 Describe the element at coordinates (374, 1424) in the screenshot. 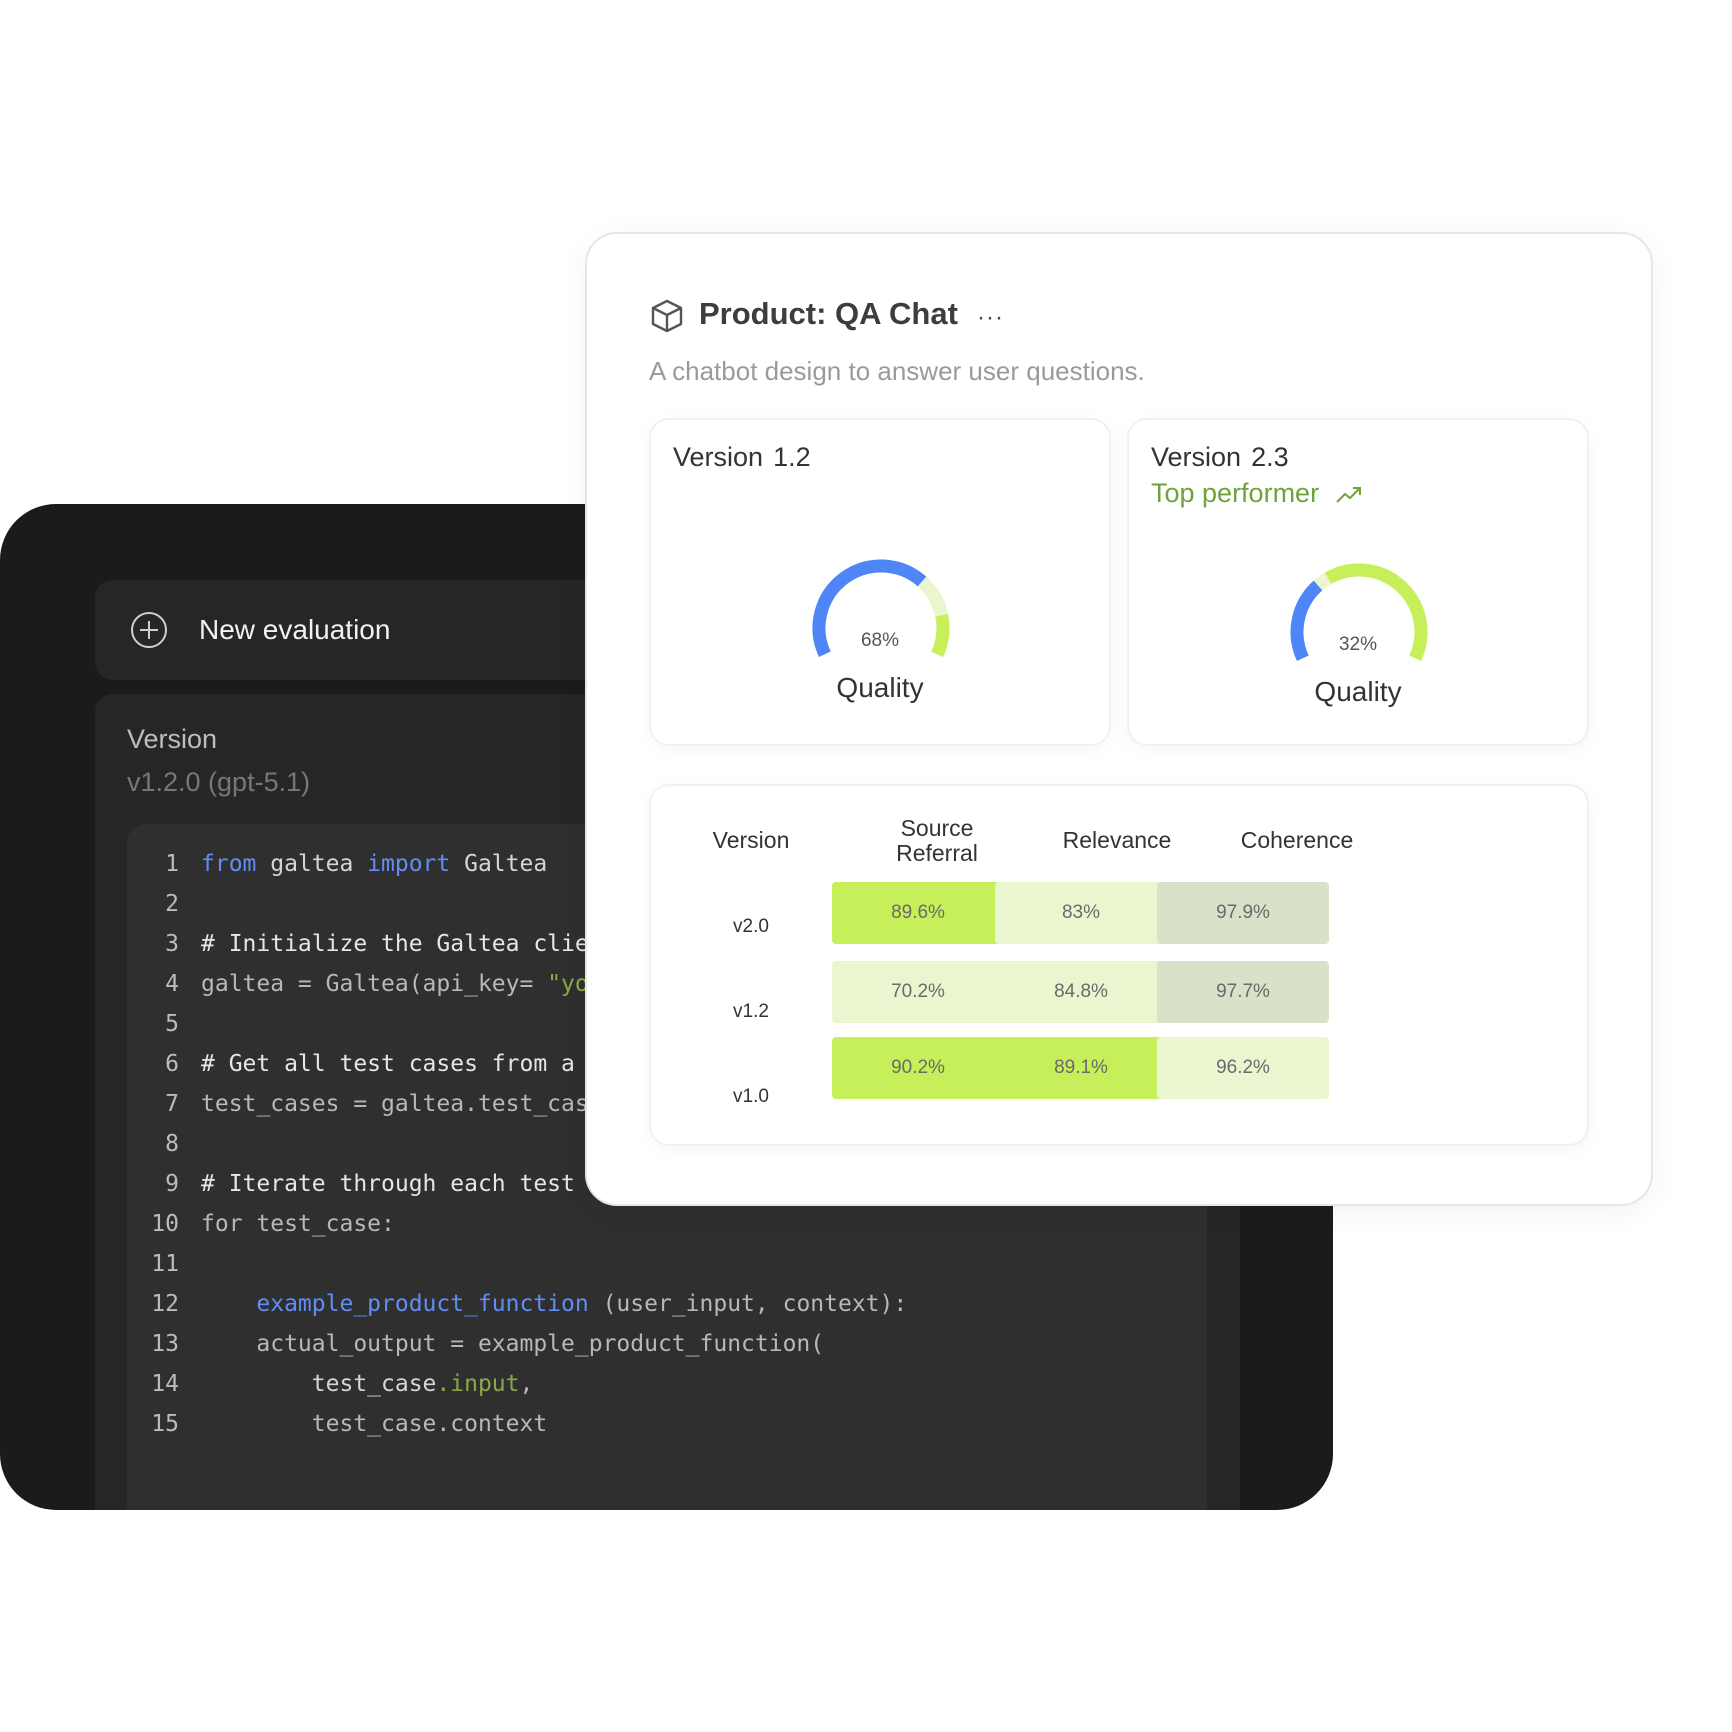

I see `code-token: test_case.context` at that location.